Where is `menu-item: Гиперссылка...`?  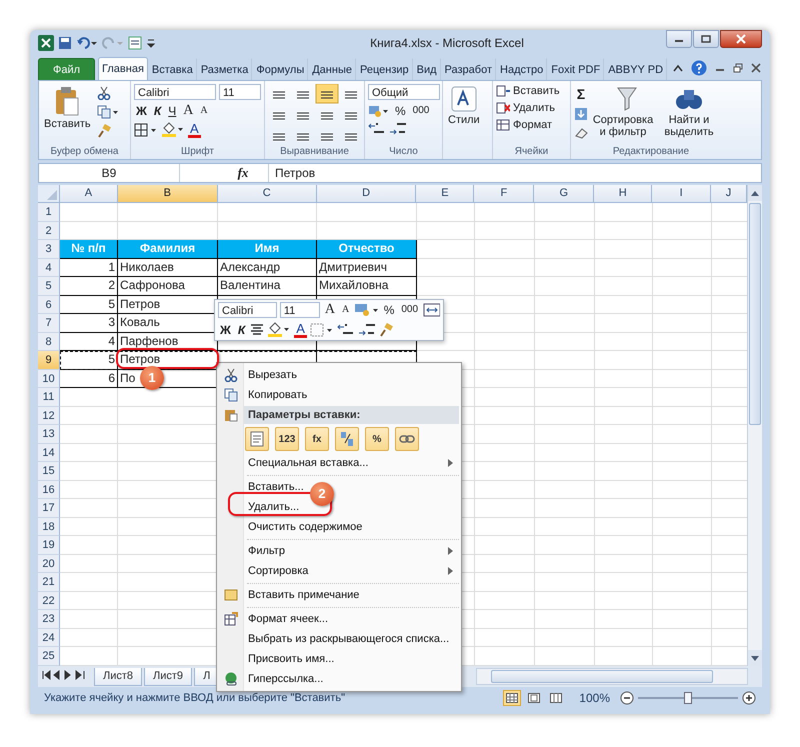
menu-item: Гиперссылка... is located at coordinates (286, 679).